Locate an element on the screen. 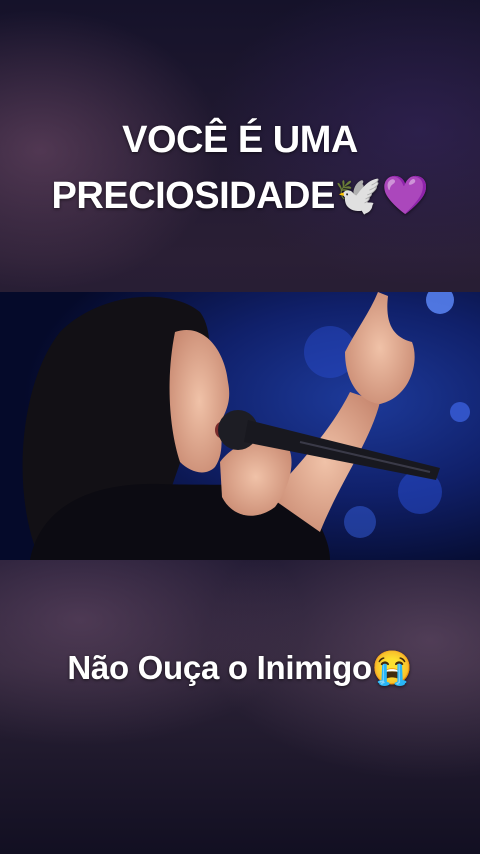  top-caption: VOCÊ É UMA PRECIOSIDADE🕊️💜 is located at coordinates (240, 168).